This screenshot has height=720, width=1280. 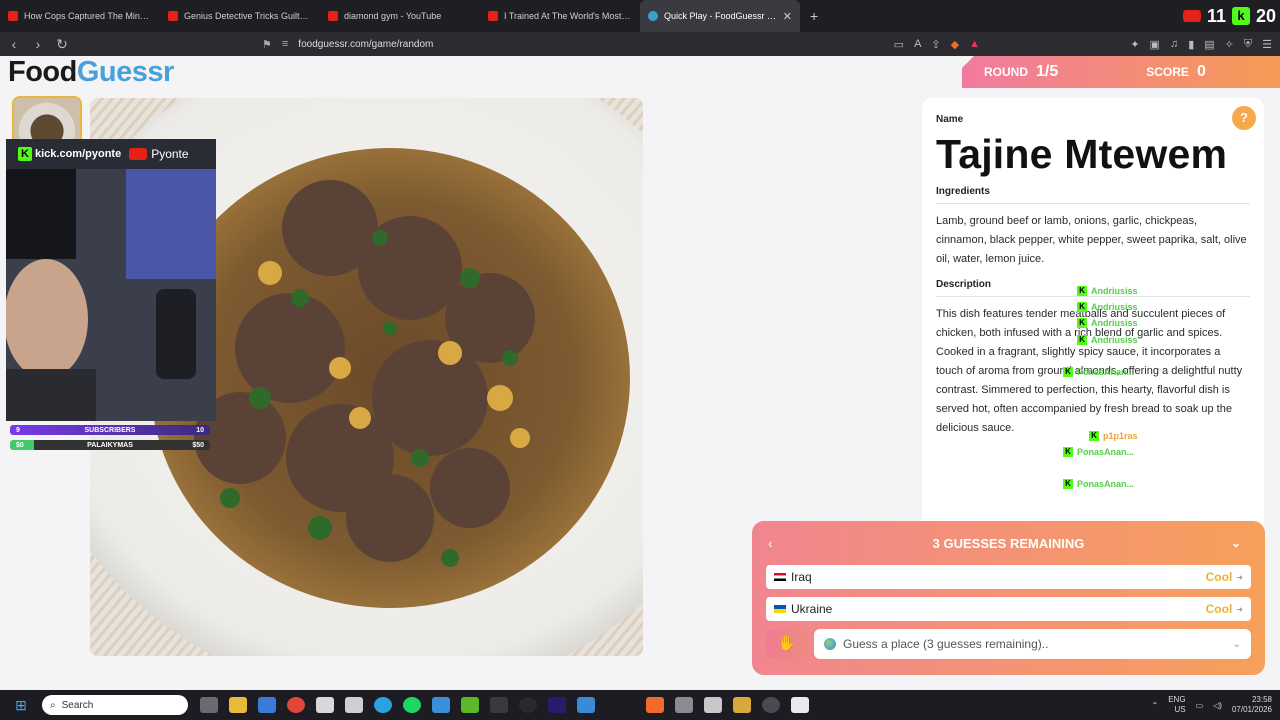 I want to click on obs-icon, so click(x=528, y=705).